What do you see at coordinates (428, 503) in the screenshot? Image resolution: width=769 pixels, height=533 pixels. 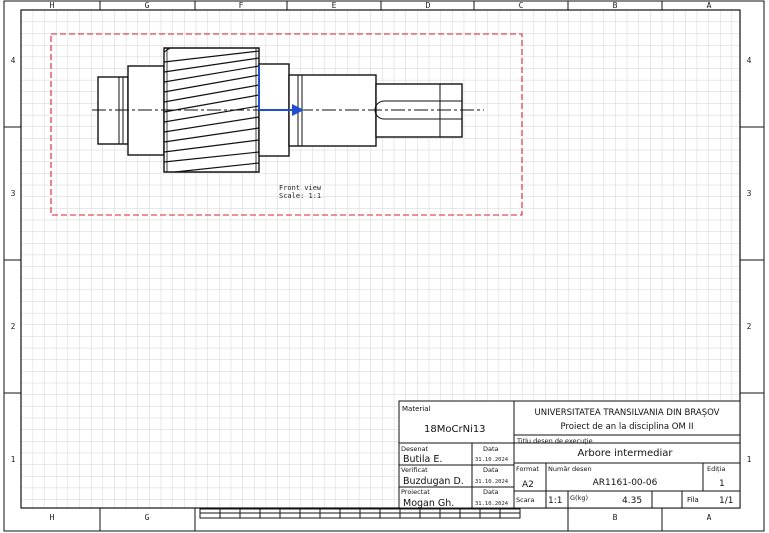 I see `designed-name: Mogan Gh.` at bounding box center [428, 503].